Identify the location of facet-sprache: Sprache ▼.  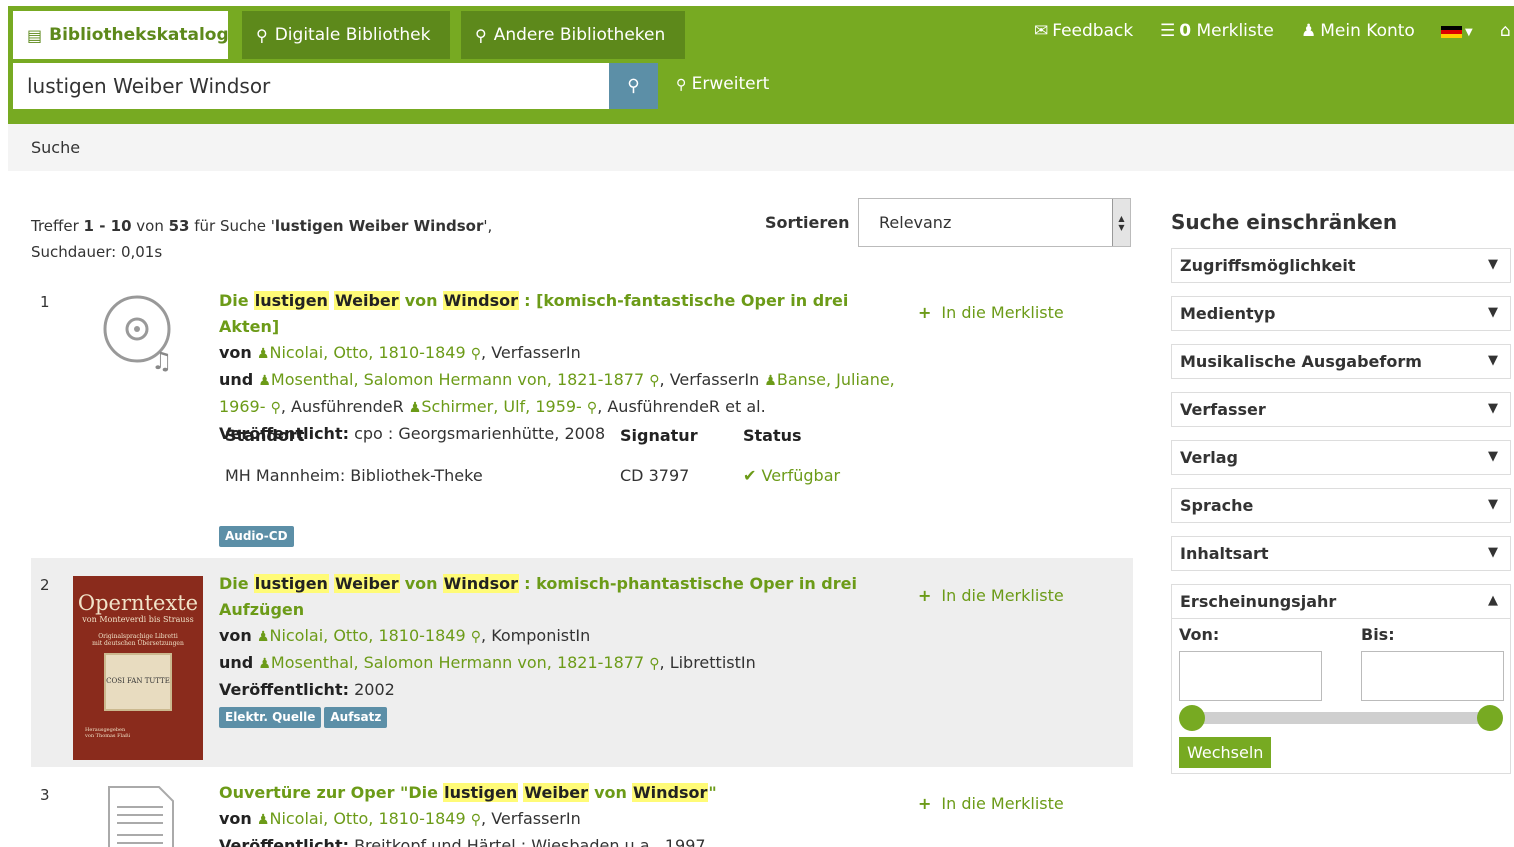
(1341, 505).